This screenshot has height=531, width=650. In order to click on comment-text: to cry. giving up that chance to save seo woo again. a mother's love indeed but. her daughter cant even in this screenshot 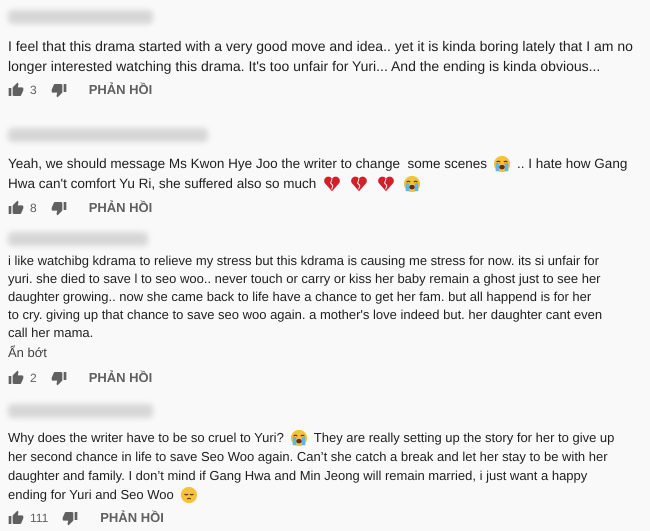, I will do `click(305, 315)`.